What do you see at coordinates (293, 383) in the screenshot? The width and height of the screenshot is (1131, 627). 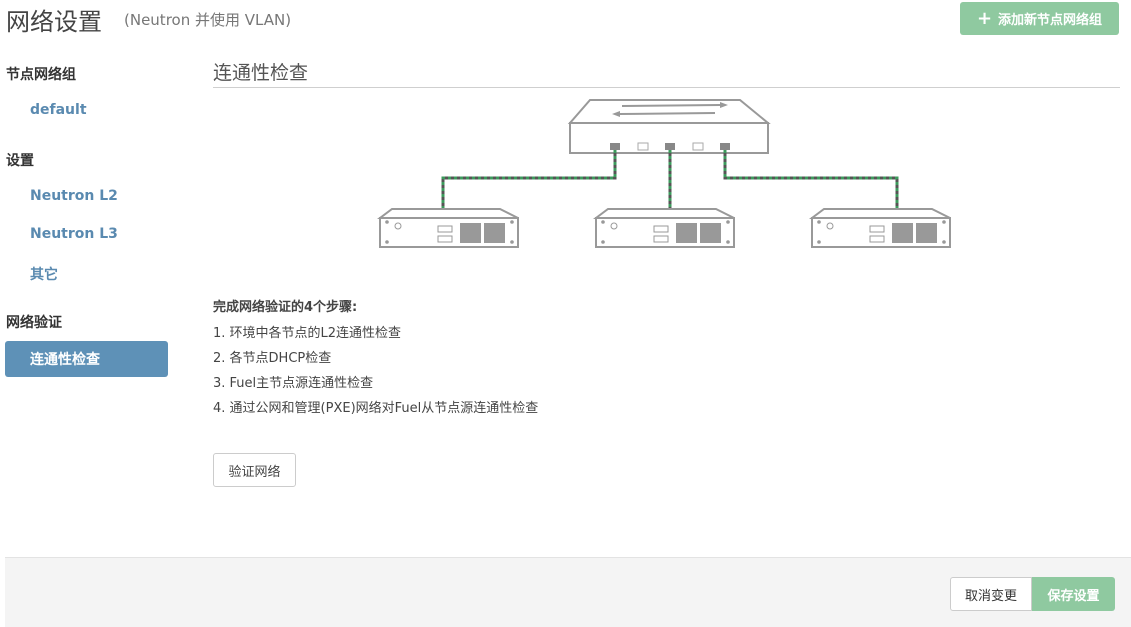 I see `step-item: 3. Fuel主节点源连通性检查` at bounding box center [293, 383].